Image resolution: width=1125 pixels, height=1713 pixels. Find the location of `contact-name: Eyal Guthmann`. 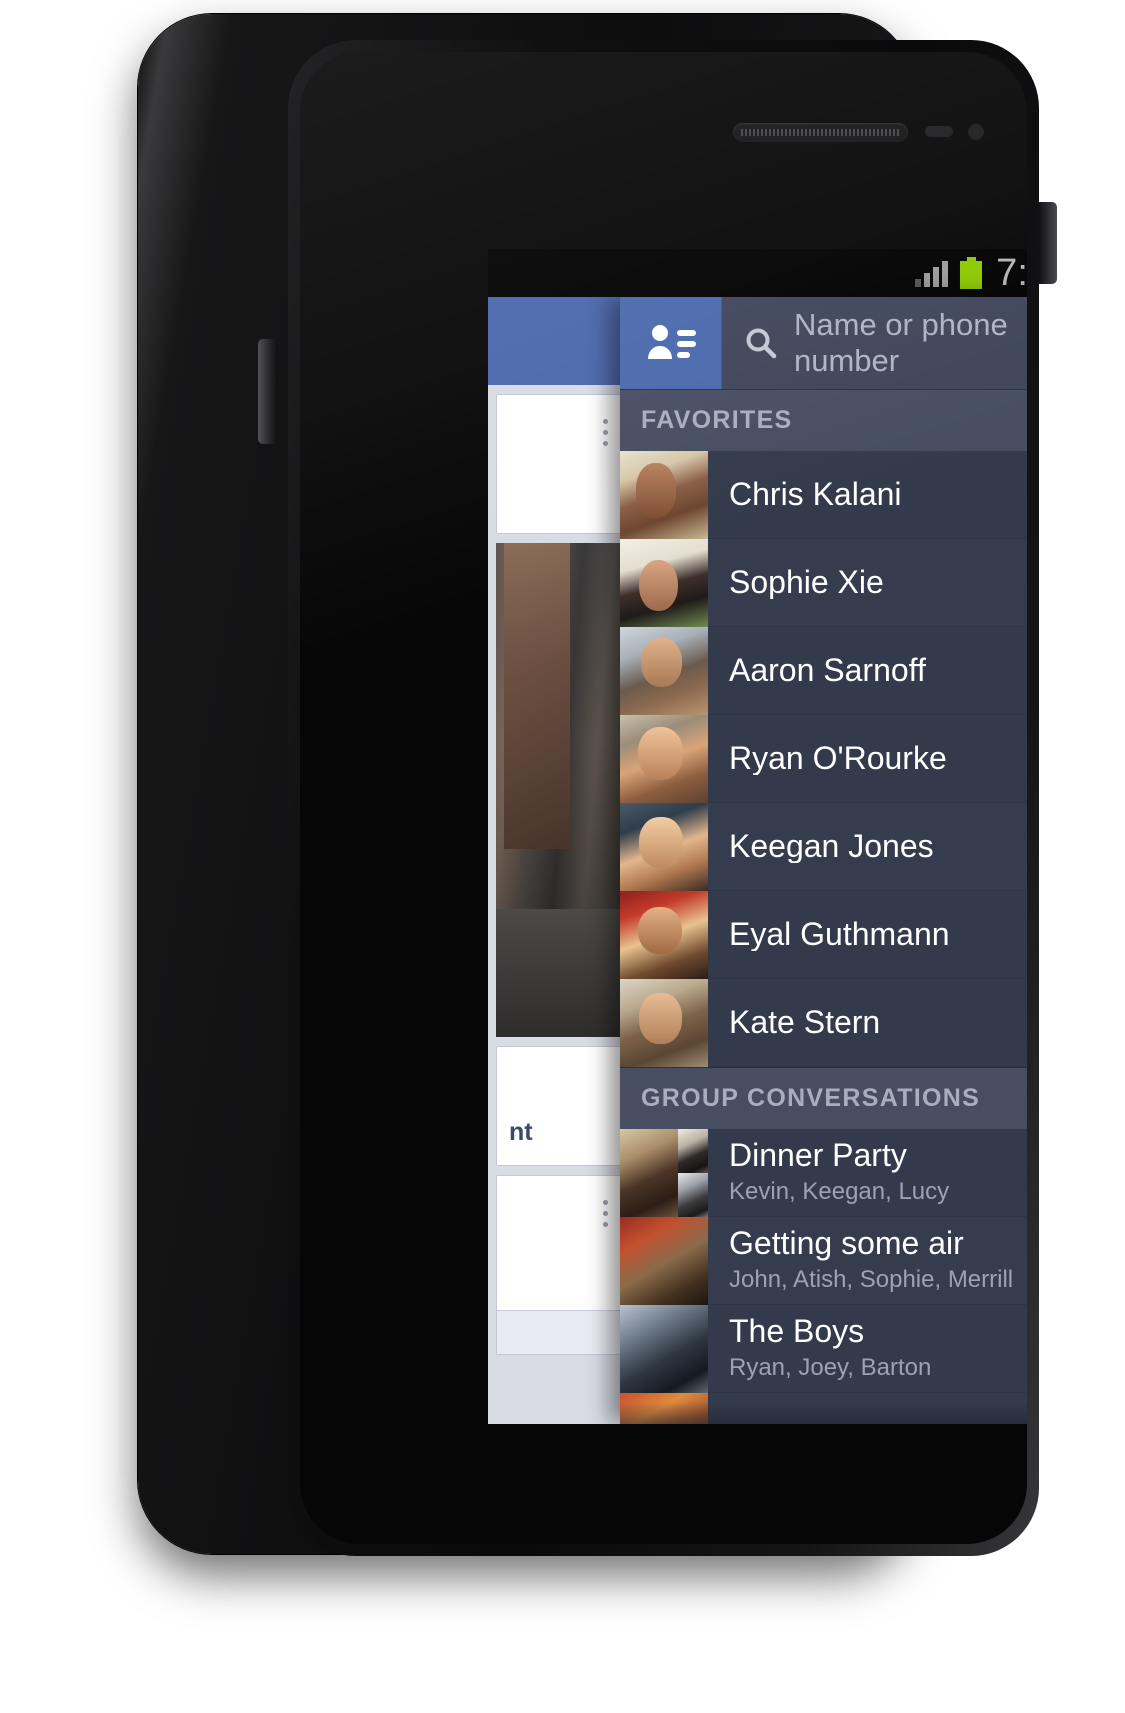

contact-name: Eyal Guthmann is located at coordinates (839, 934).